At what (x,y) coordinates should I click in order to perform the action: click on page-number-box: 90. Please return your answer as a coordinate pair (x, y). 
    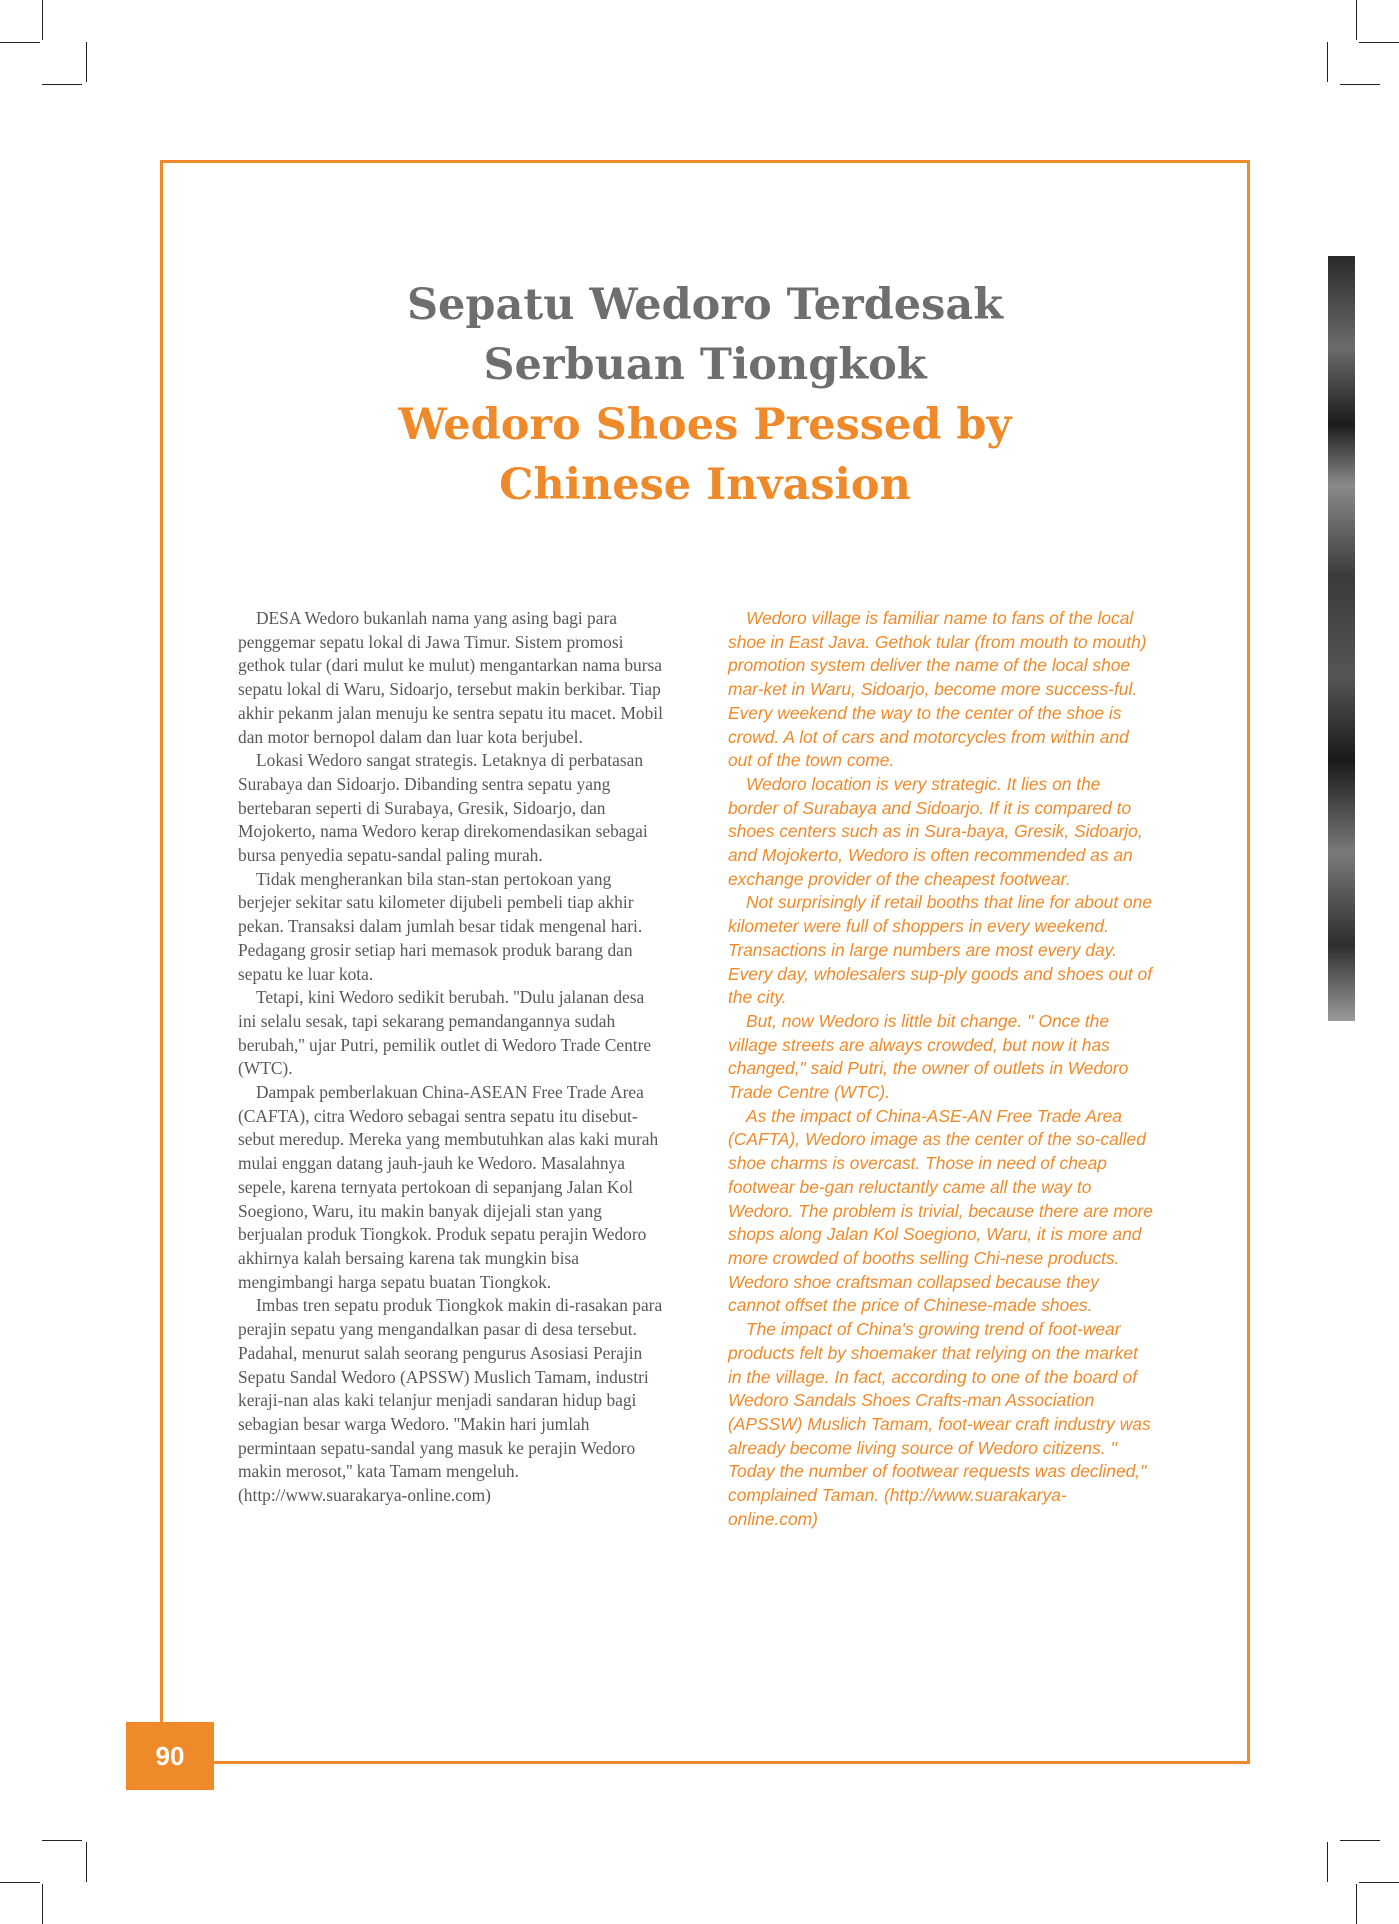
    Looking at the image, I should click on (170, 1756).